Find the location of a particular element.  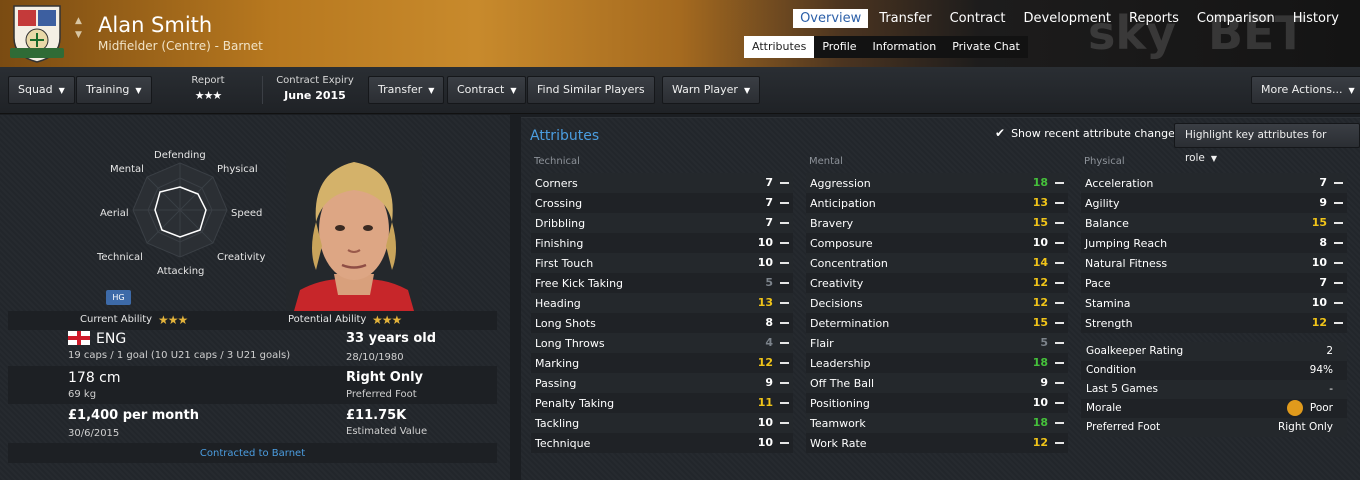

preferred-foot-value: Right Only is located at coordinates (385, 377).